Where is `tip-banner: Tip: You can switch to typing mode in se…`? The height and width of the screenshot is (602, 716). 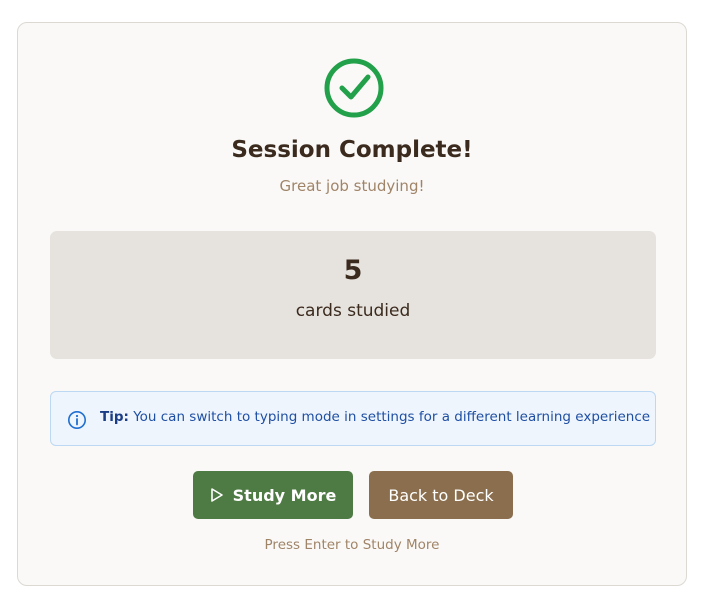
tip-banner: Tip: You can switch to typing mode in se… is located at coordinates (353, 418).